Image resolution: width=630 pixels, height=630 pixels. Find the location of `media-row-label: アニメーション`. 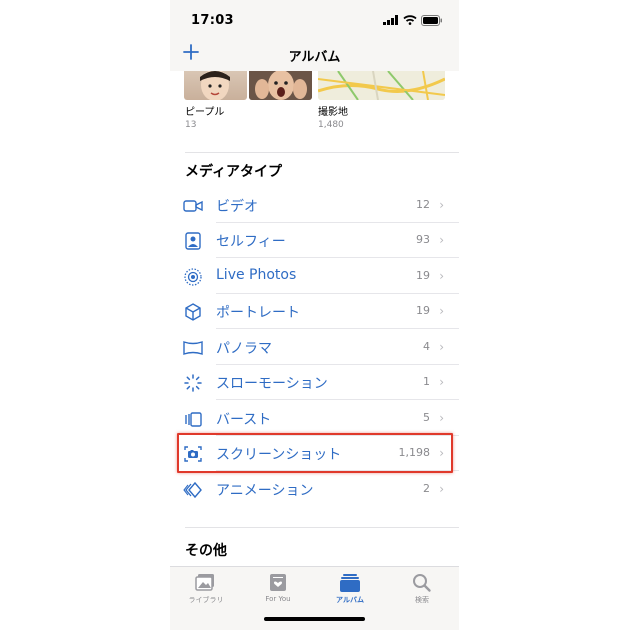

media-row-label: アニメーション is located at coordinates (265, 491).